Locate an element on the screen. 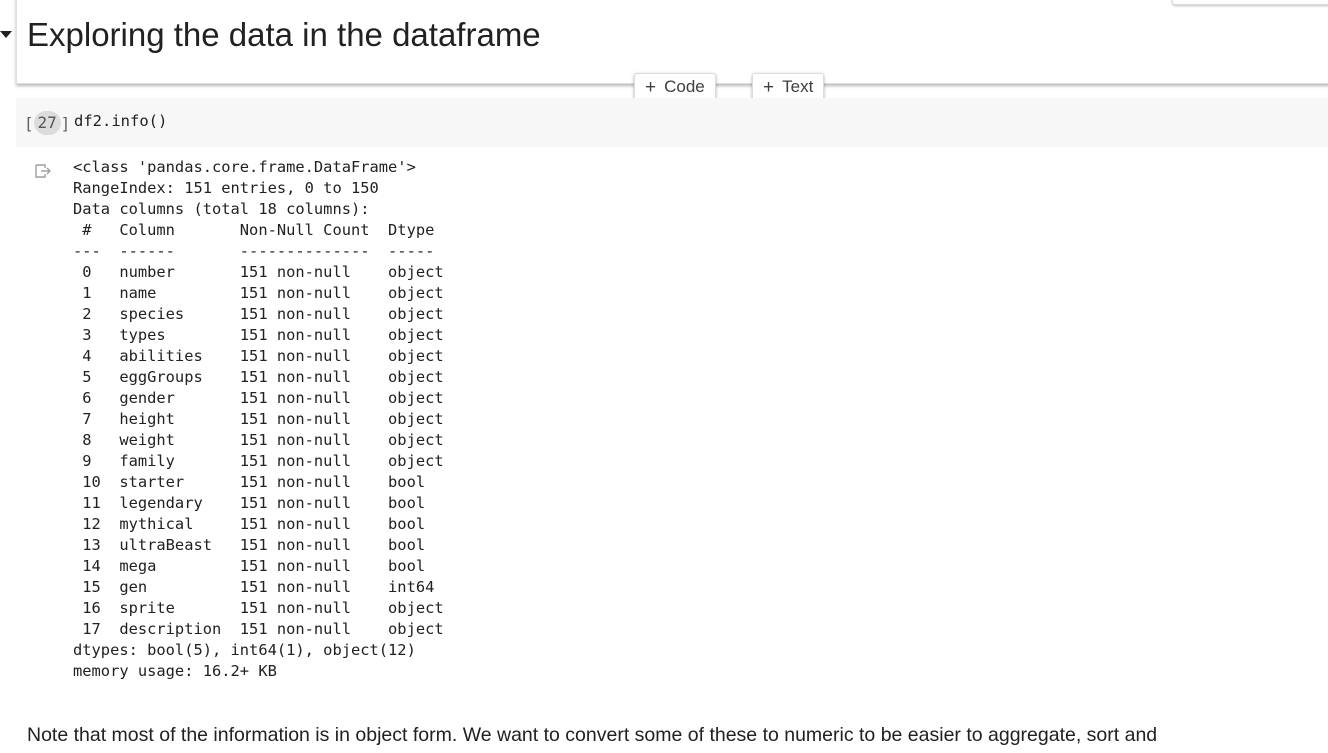  output-line: 3 types 151 non-null object is located at coordinates (258, 335).